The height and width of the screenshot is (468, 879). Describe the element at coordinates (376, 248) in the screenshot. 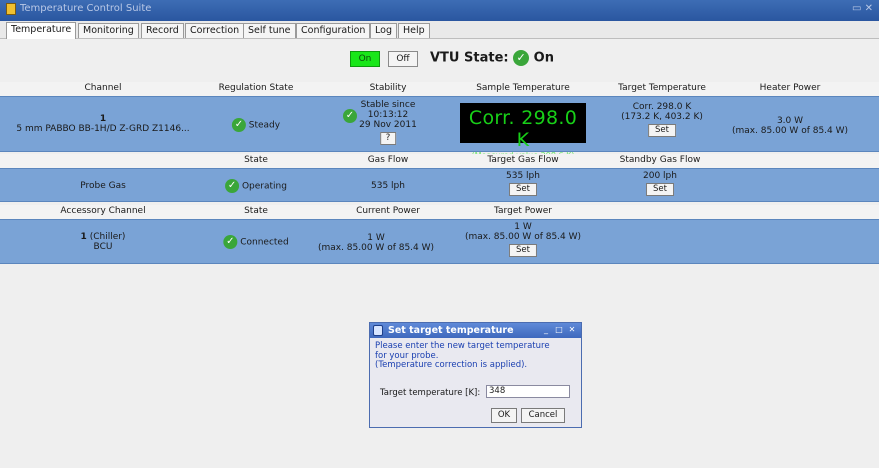

I see `current-power-max: (max. 85.00 W of 85.4 W)` at that location.